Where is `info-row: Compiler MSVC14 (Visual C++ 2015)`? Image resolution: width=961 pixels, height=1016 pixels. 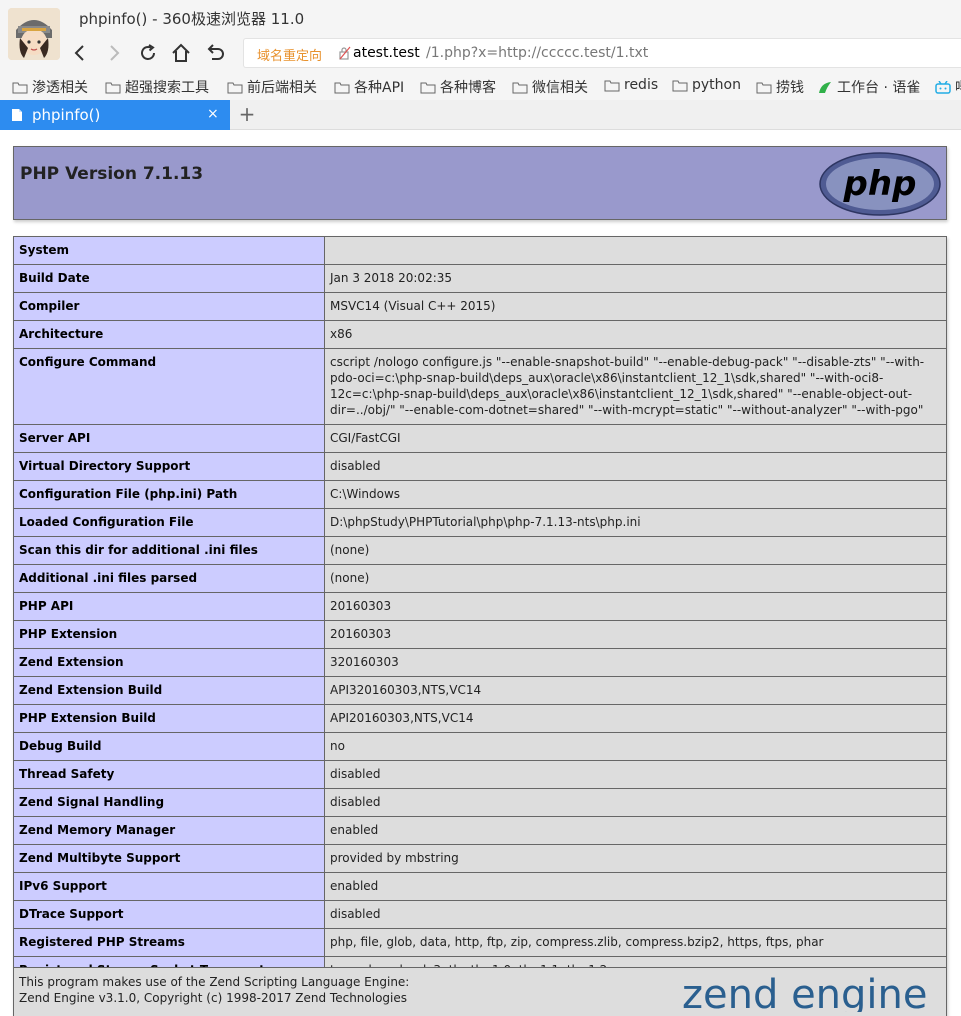 info-row: Compiler MSVC14 (Visual C++ 2015) is located at coordinates (480, 306).